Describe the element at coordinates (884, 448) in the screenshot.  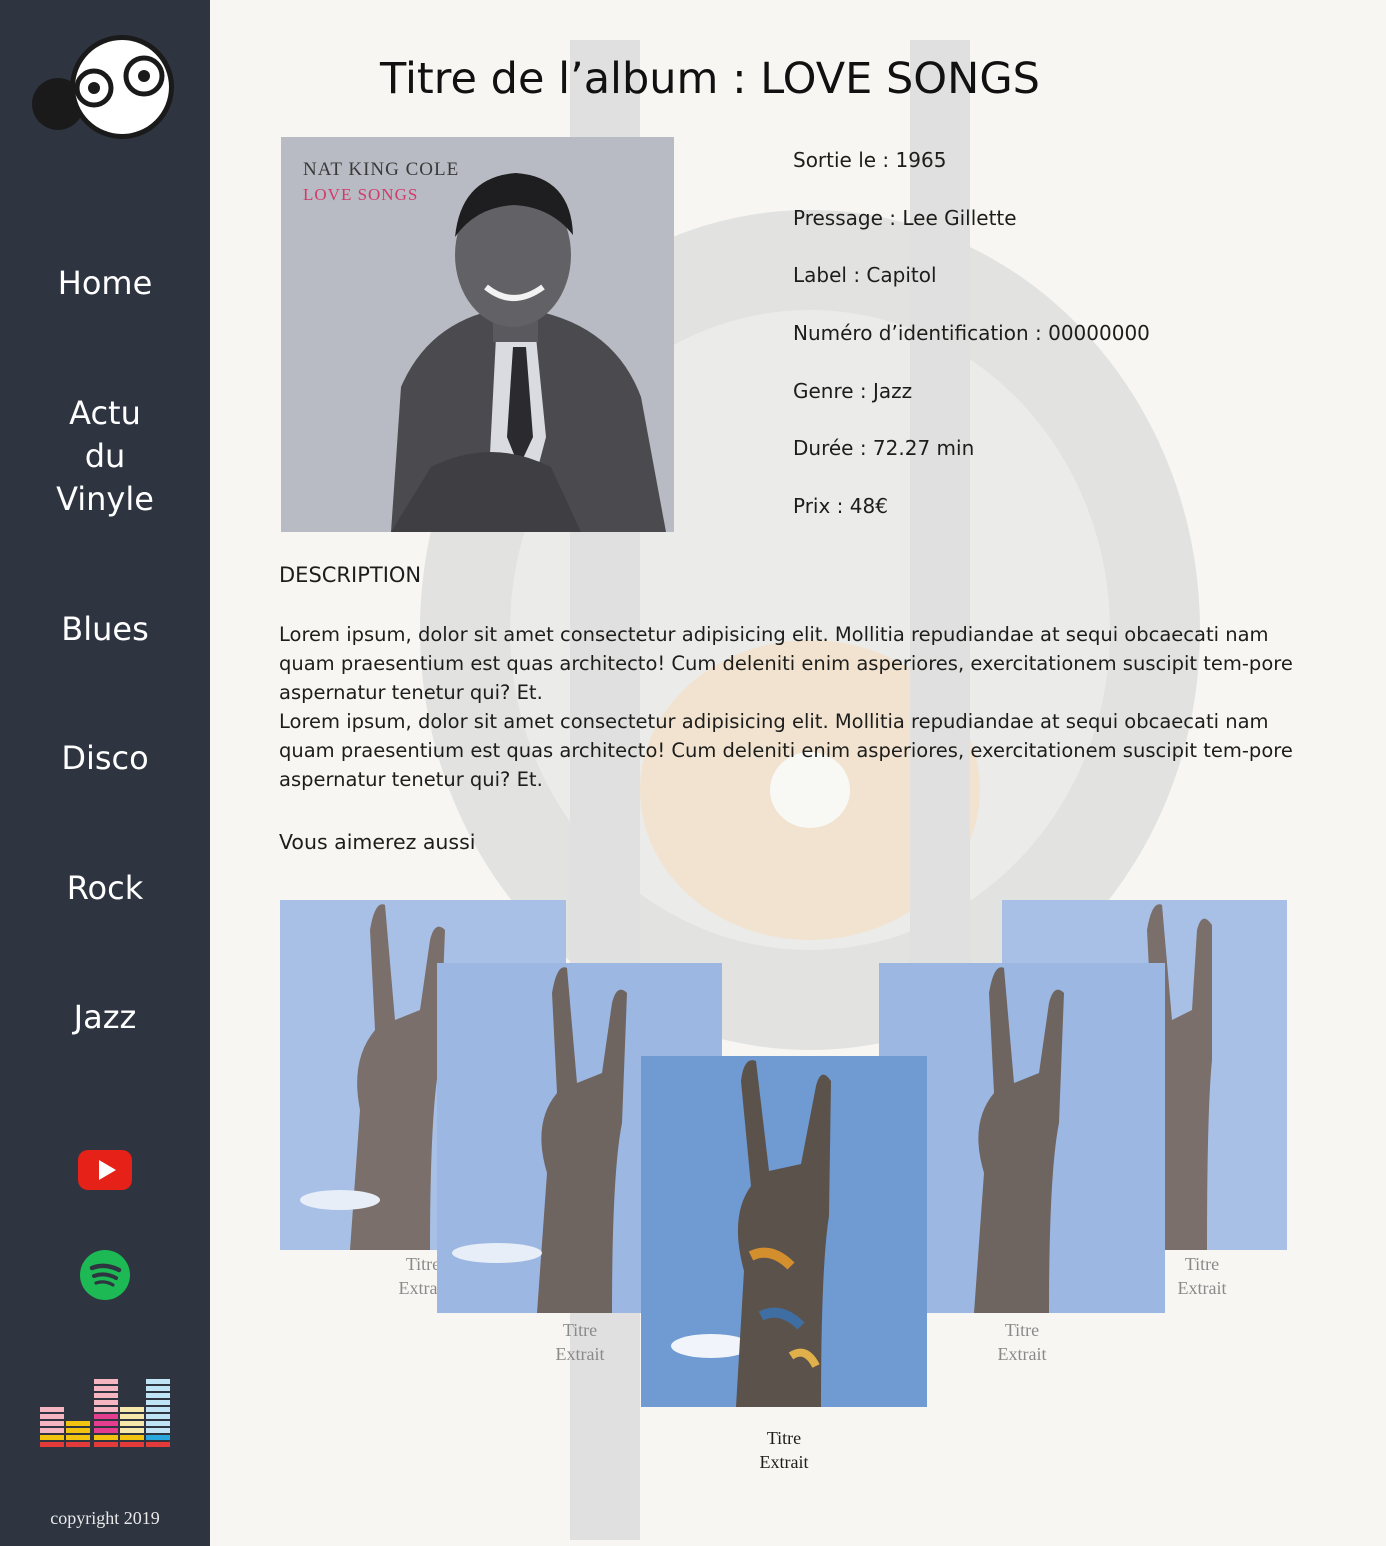
I see `info-duration: Durée : 72.27 min` at that location.